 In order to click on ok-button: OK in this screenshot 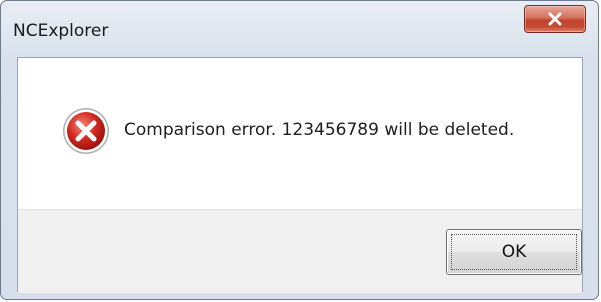, I will do `click(514, 252)`.